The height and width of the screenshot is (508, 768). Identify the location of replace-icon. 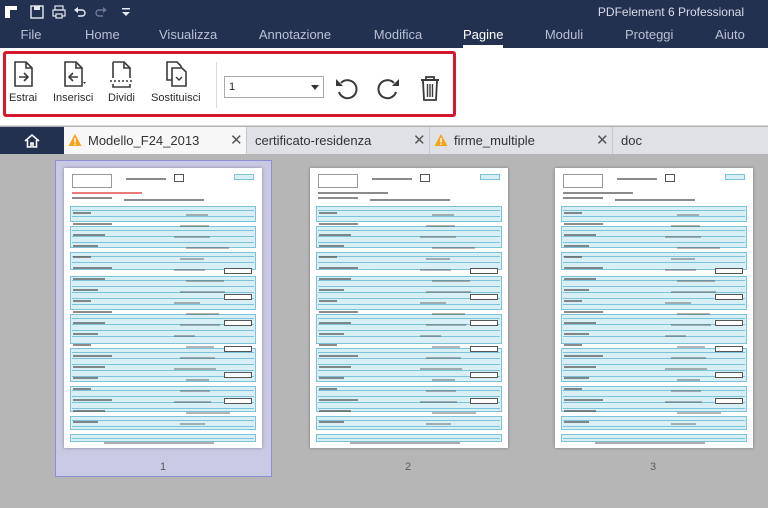
(176, 74).